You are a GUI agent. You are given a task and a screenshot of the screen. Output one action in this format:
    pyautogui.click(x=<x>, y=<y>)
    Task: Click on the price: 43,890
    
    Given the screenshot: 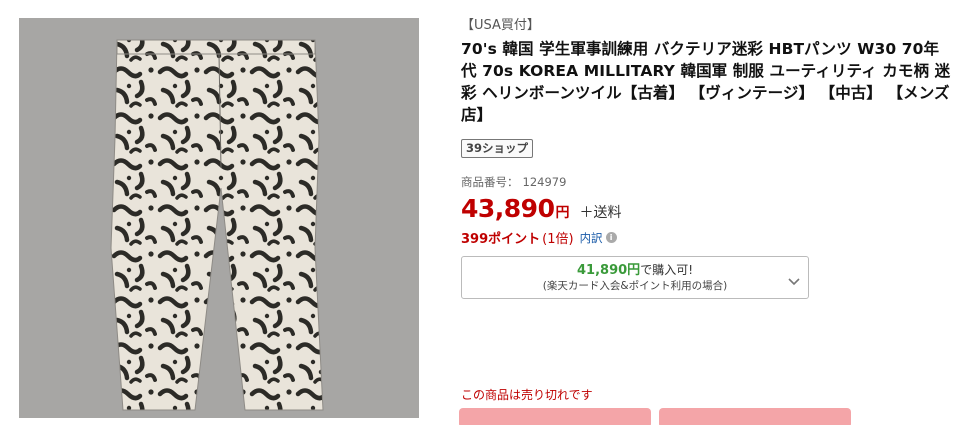 What is the action you would take?
    pyautogui.click(x=508, y=208)
    